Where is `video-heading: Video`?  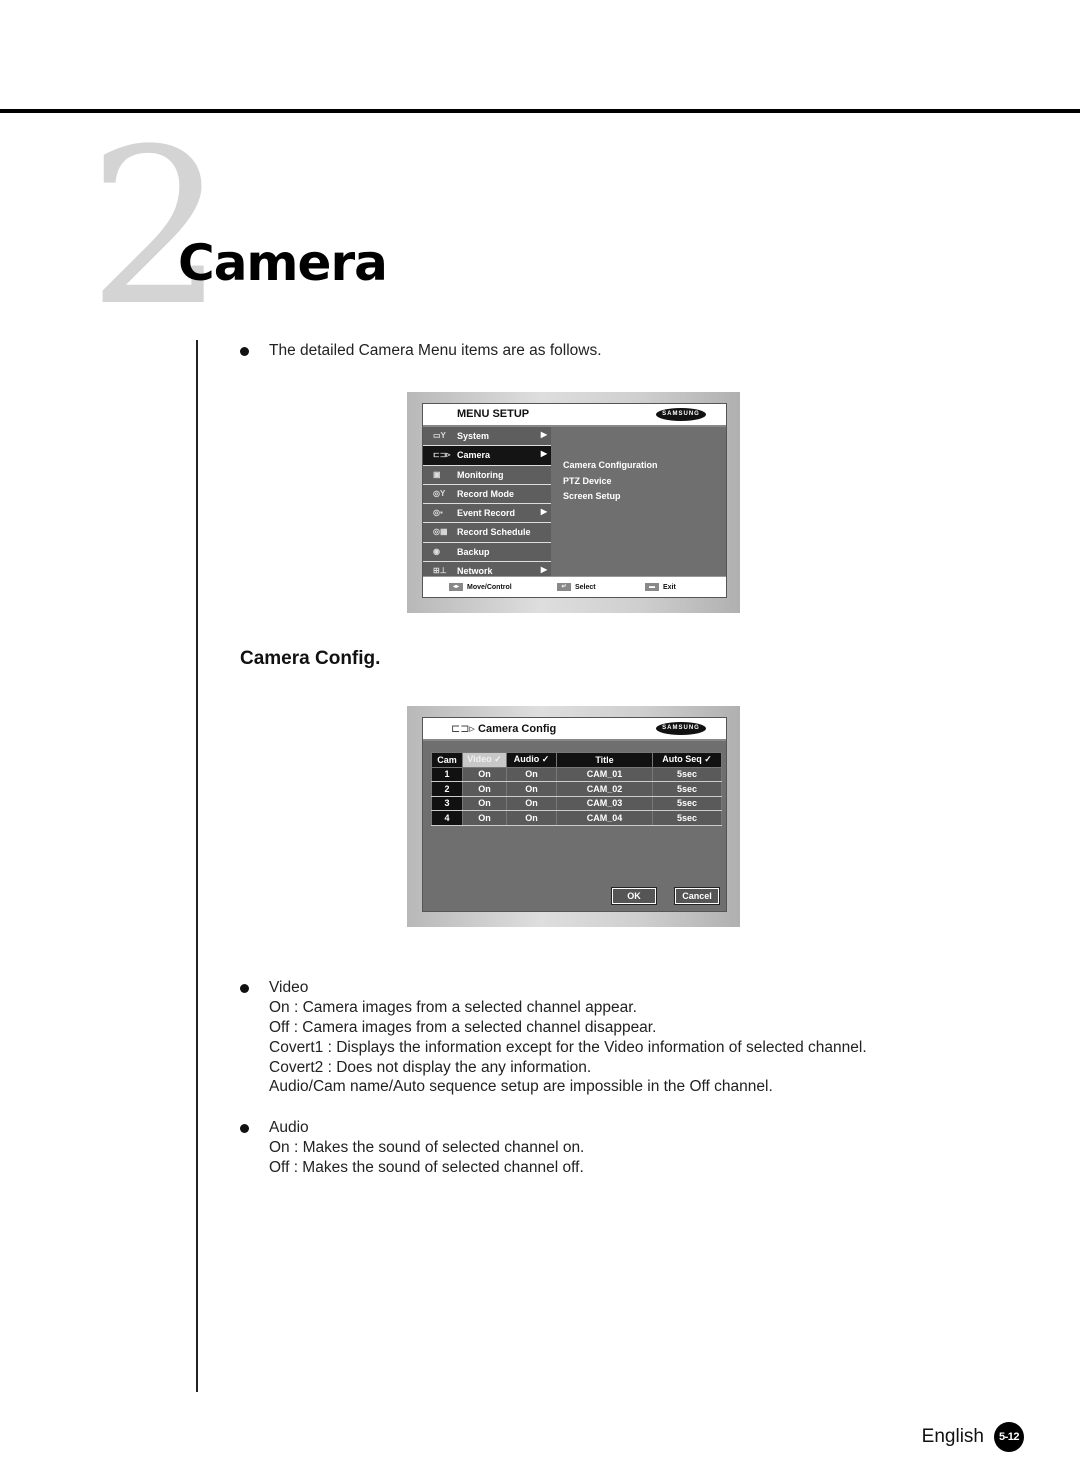 video-heading: Video is located at coordinates (289, 987).